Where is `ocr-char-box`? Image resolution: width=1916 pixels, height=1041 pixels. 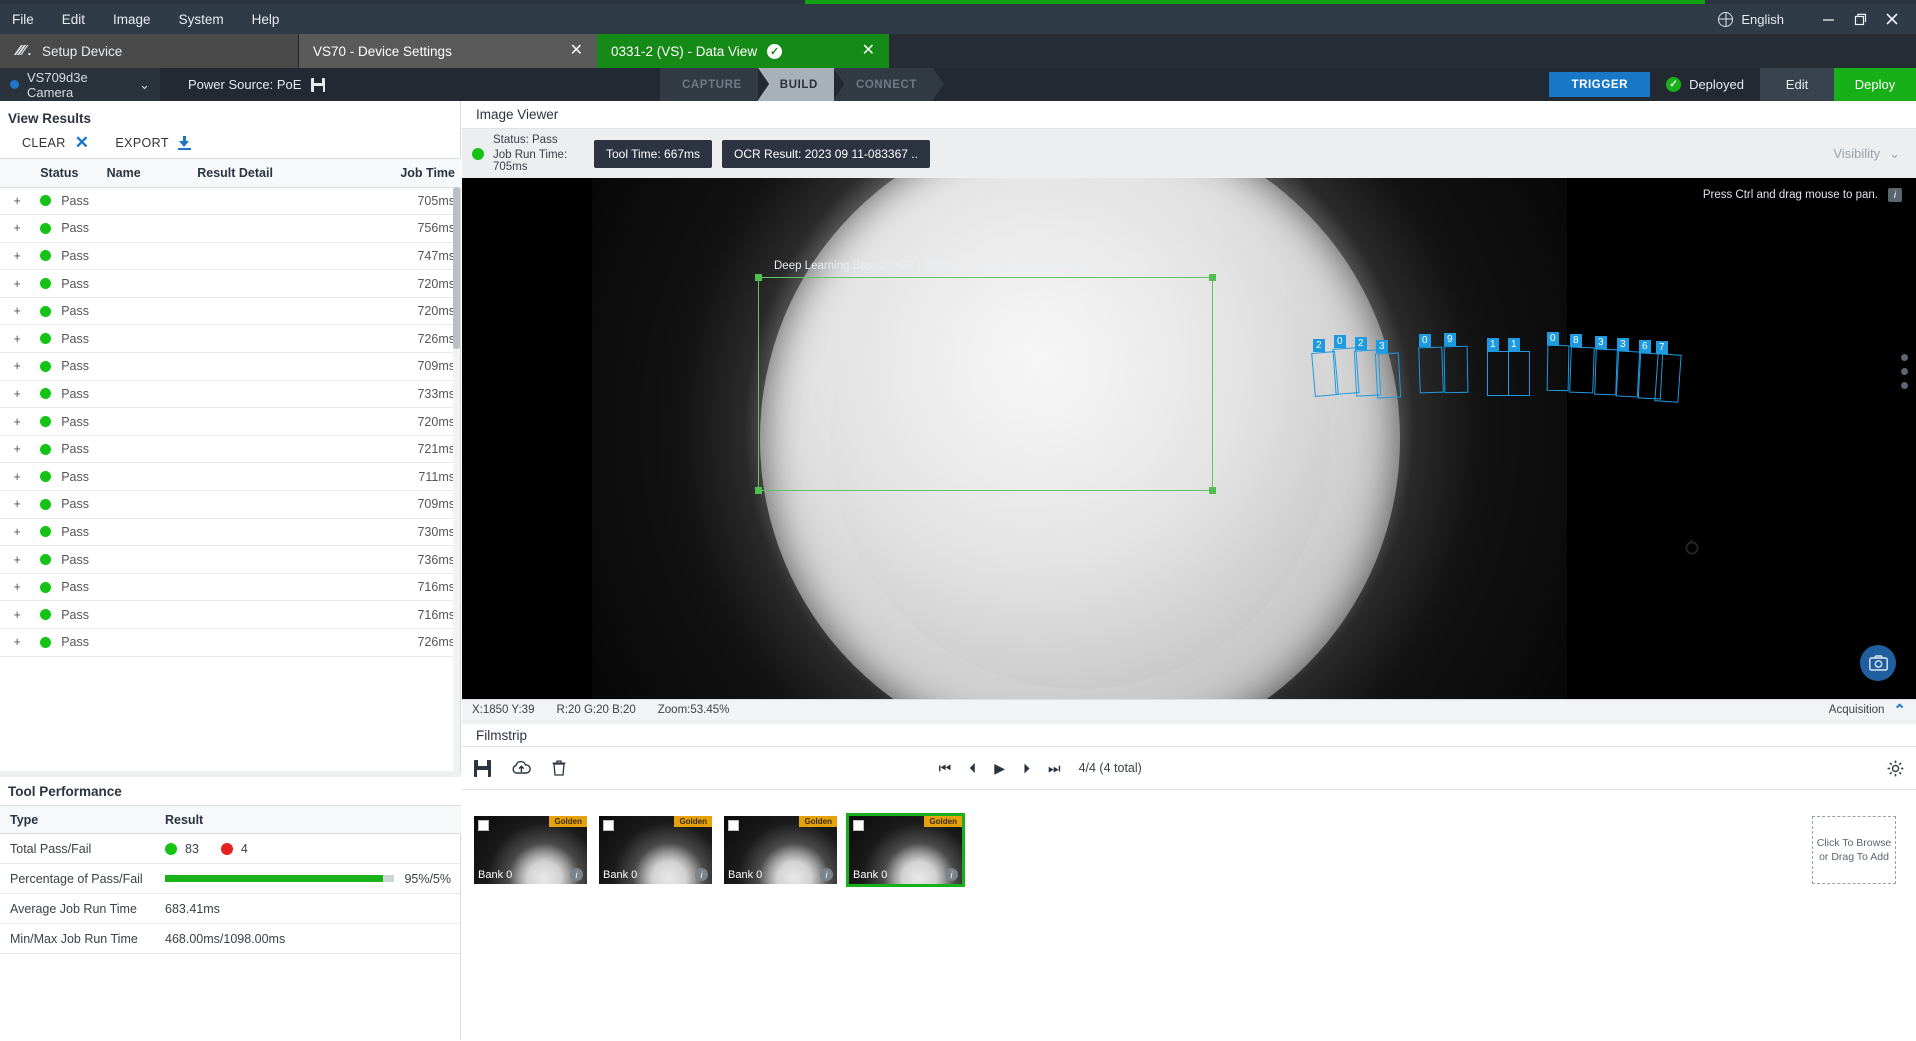 ocr-char-box is located at coordinates (1498, 373).